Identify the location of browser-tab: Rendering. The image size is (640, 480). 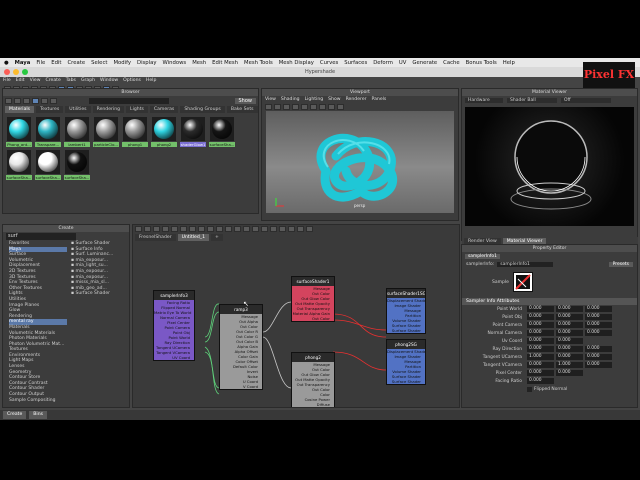
(108, 109).